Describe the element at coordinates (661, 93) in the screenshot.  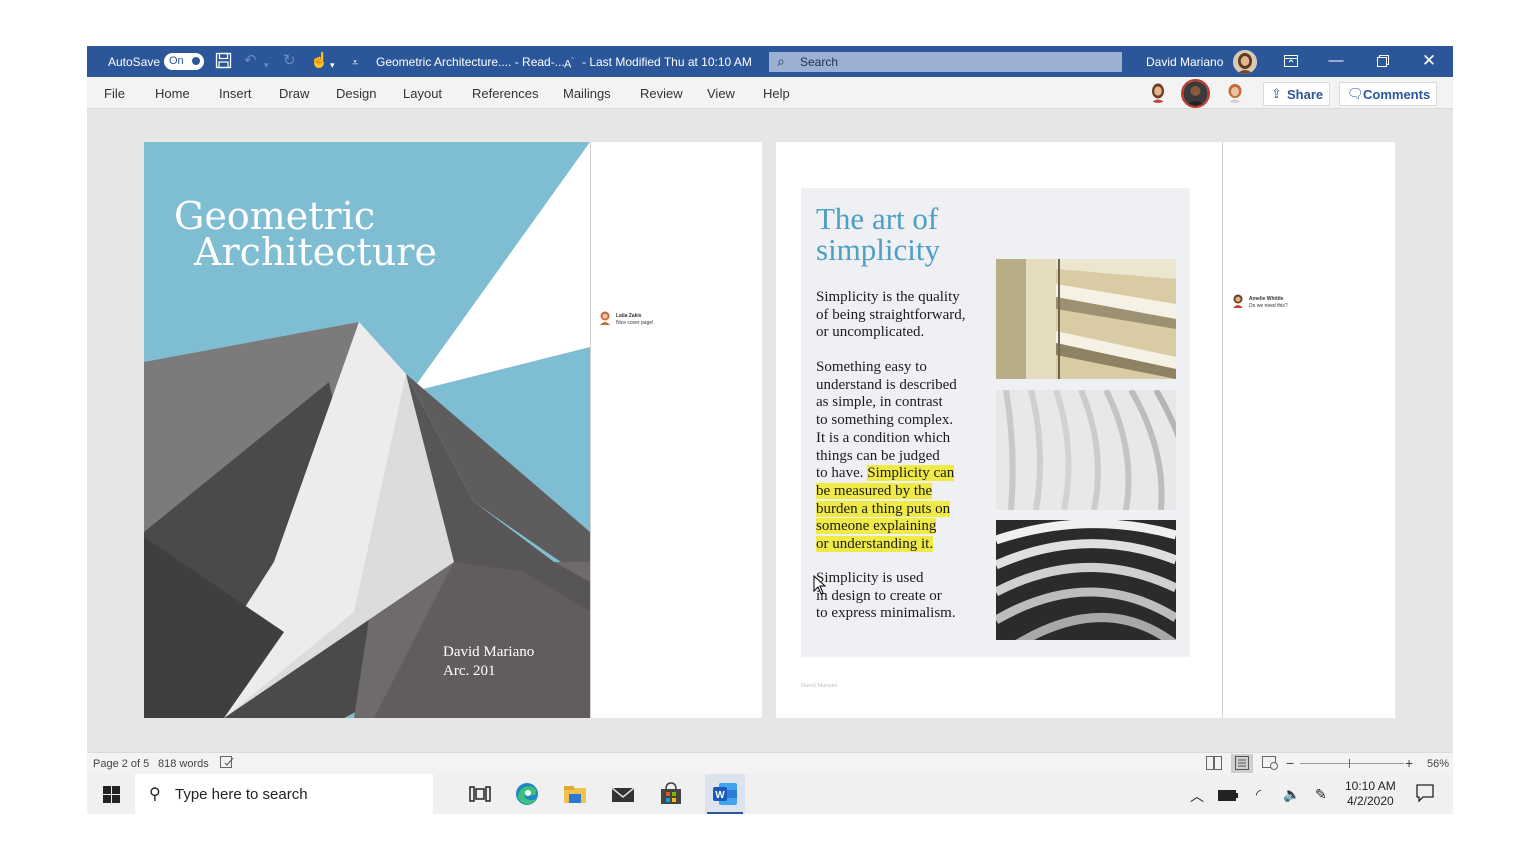
I see `menu-review: Review` at that location.